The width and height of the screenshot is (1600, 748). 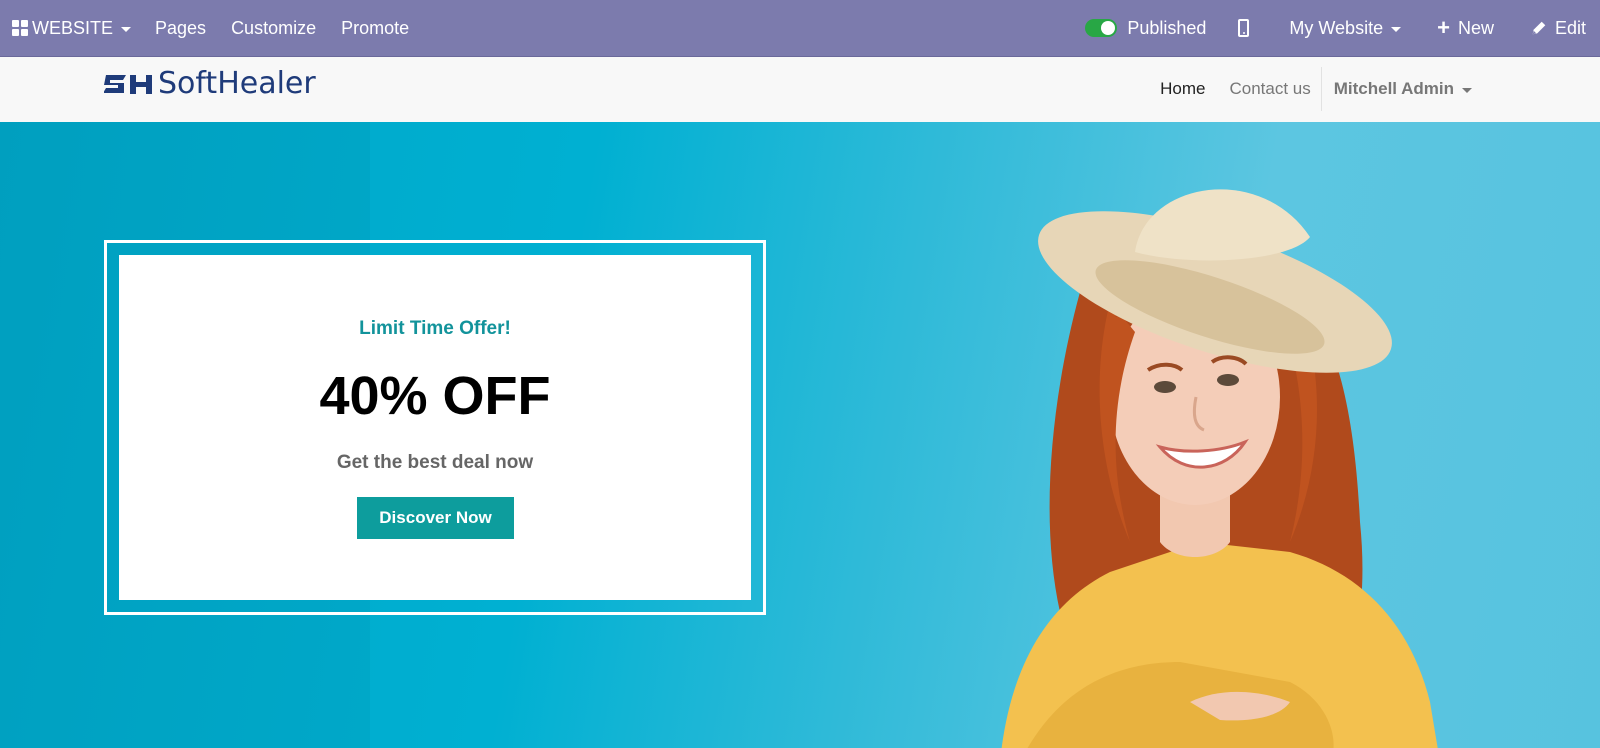 What do you see at coordinates (273, 28) in the screenshot?
I see `customize-menu: Customize` at bounding box center [273, 28].